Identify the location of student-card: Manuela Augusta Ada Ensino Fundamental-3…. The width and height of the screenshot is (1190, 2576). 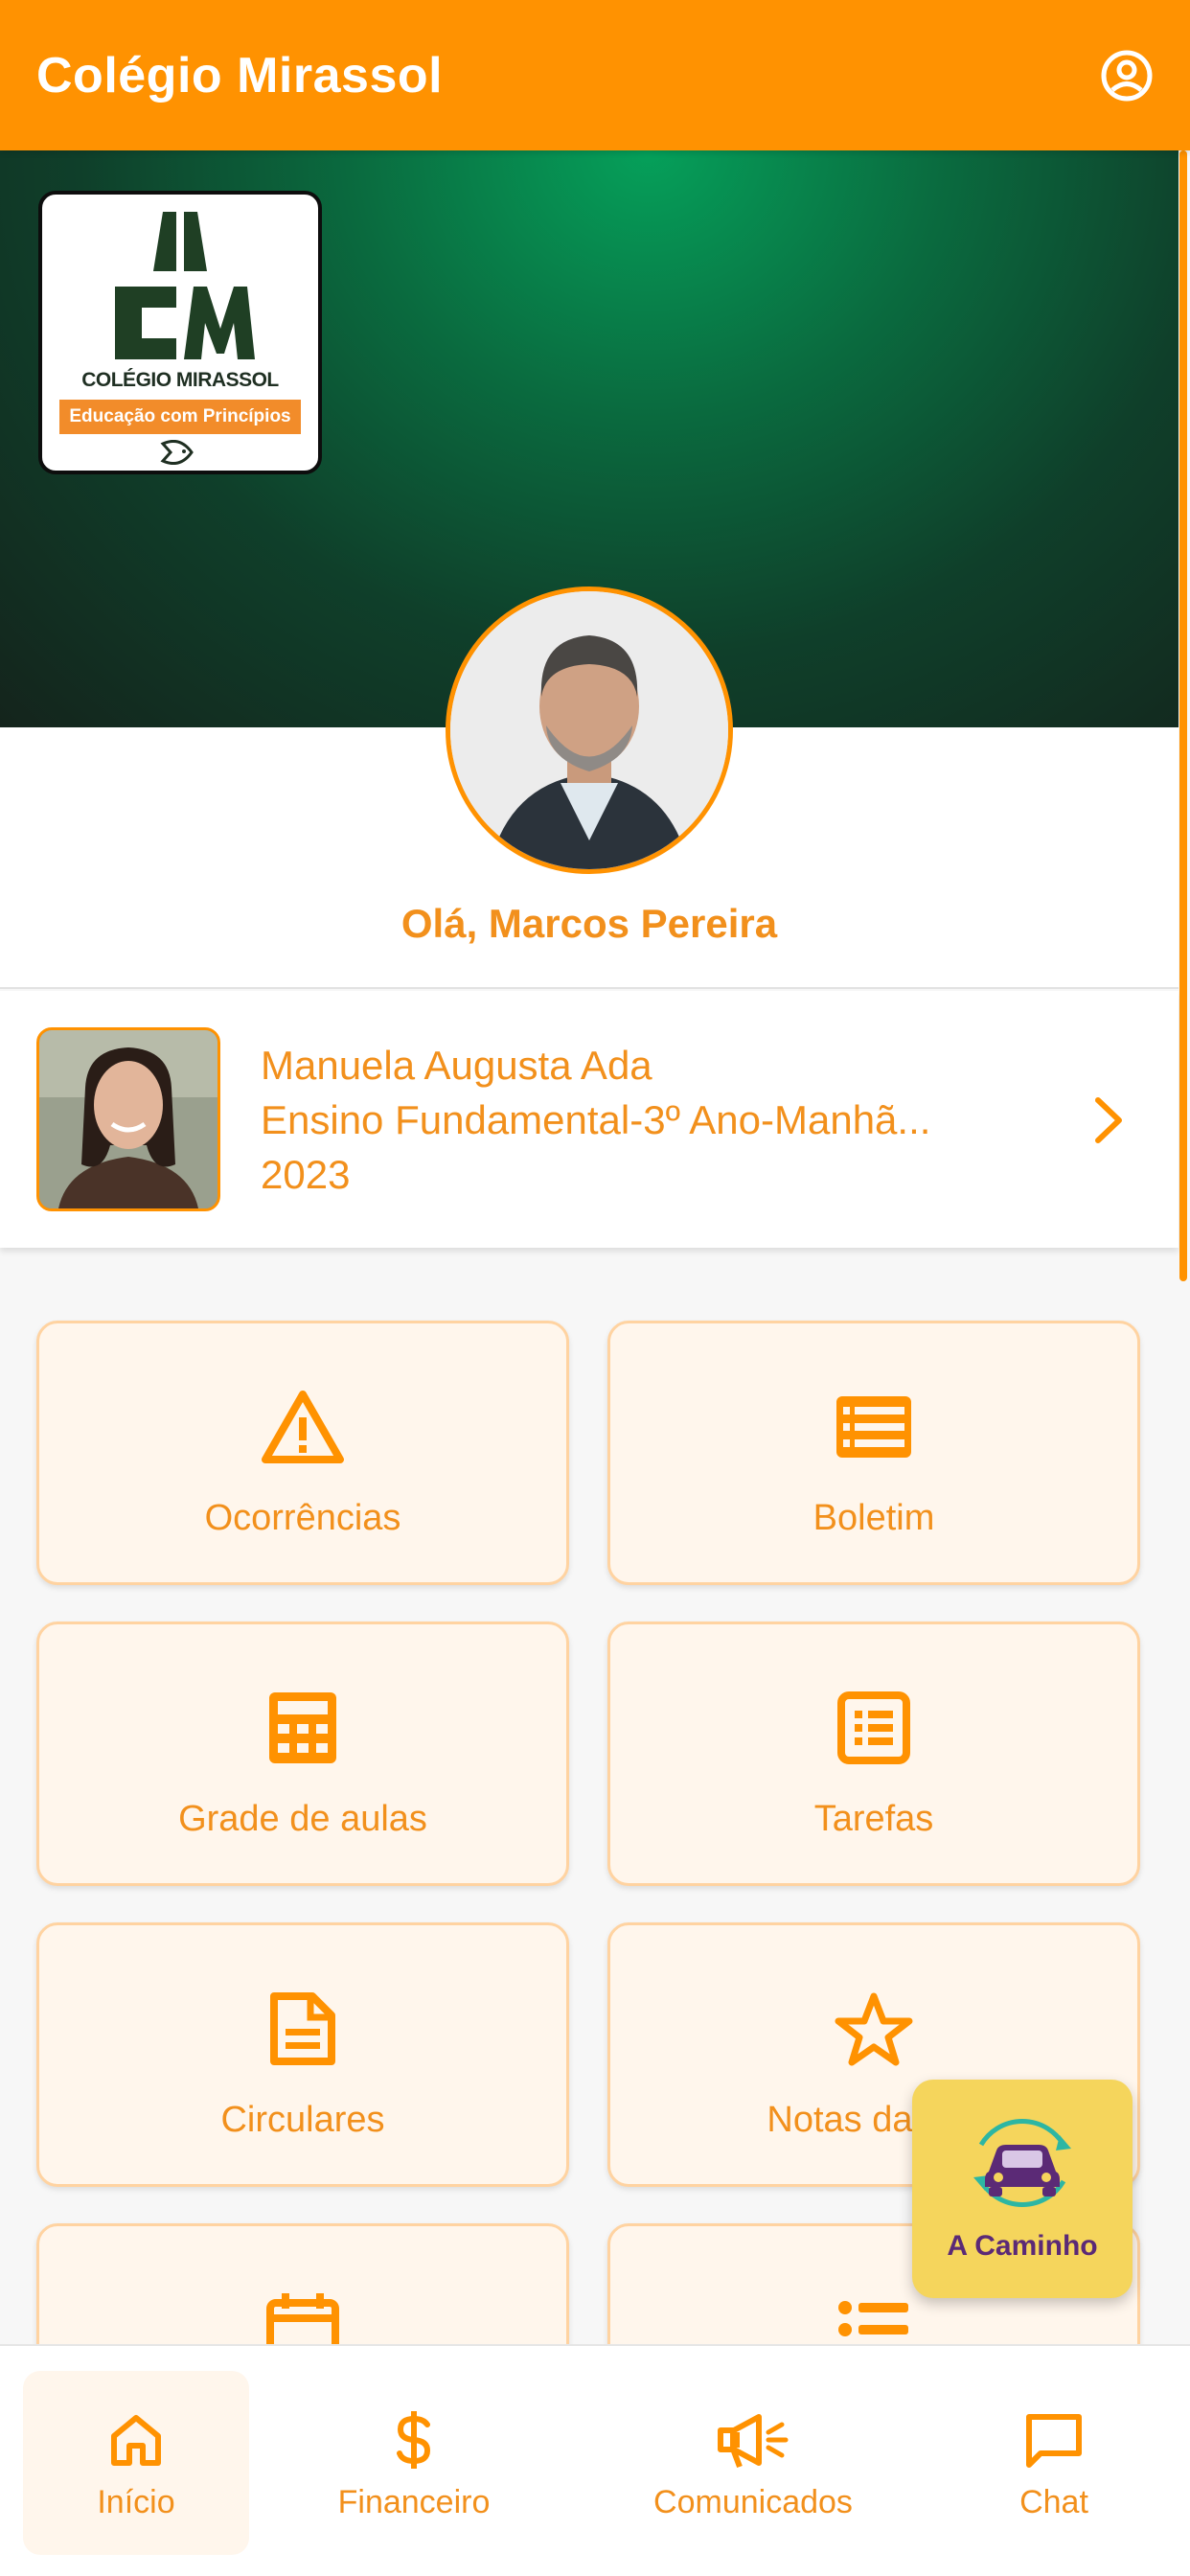
(590, 1119).